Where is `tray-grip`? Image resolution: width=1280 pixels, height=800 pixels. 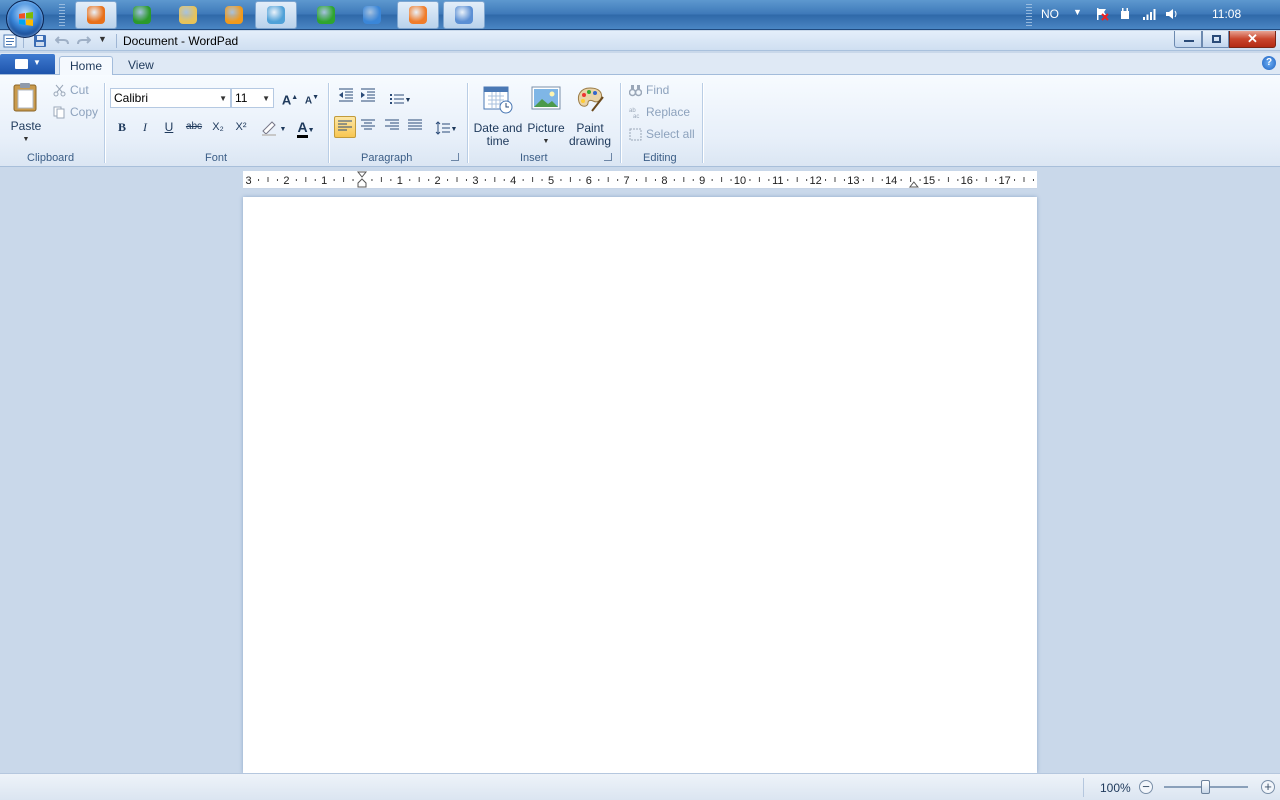
tray-grip is located at coordinates (1029, 15).